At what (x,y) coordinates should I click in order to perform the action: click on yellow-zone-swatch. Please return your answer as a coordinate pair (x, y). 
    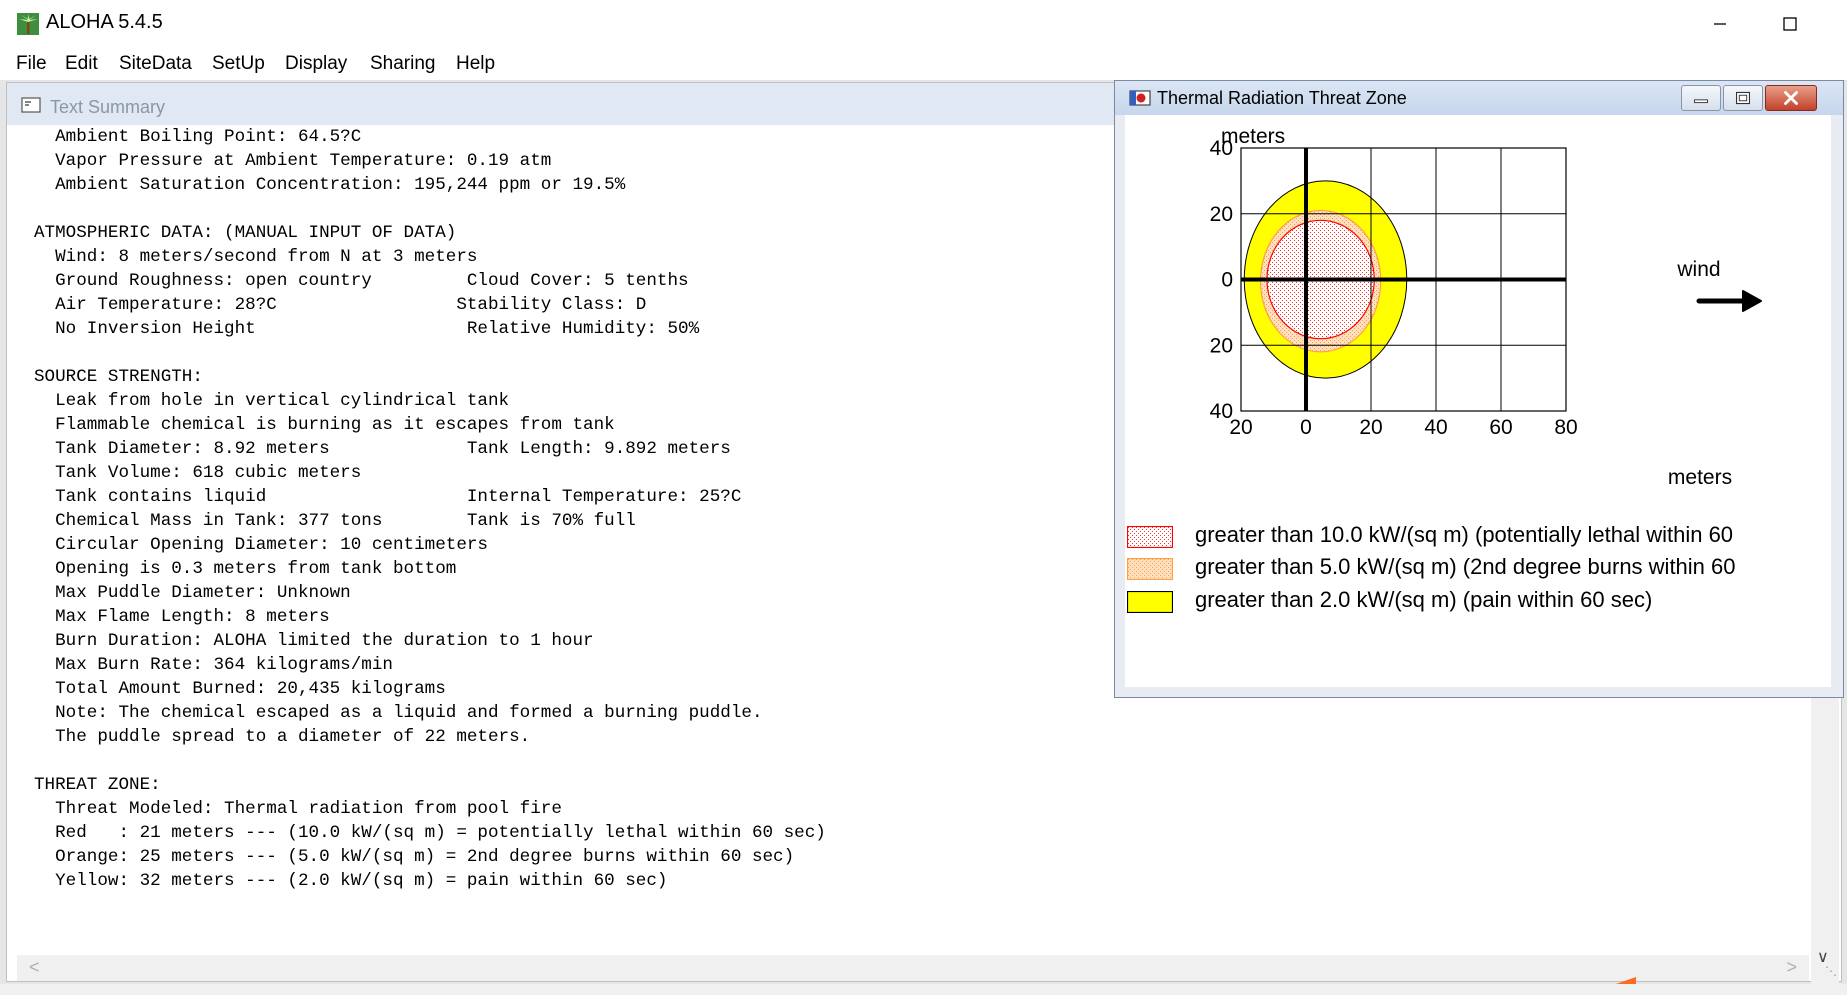
    Looking at the image, I should click on (1150, 602).